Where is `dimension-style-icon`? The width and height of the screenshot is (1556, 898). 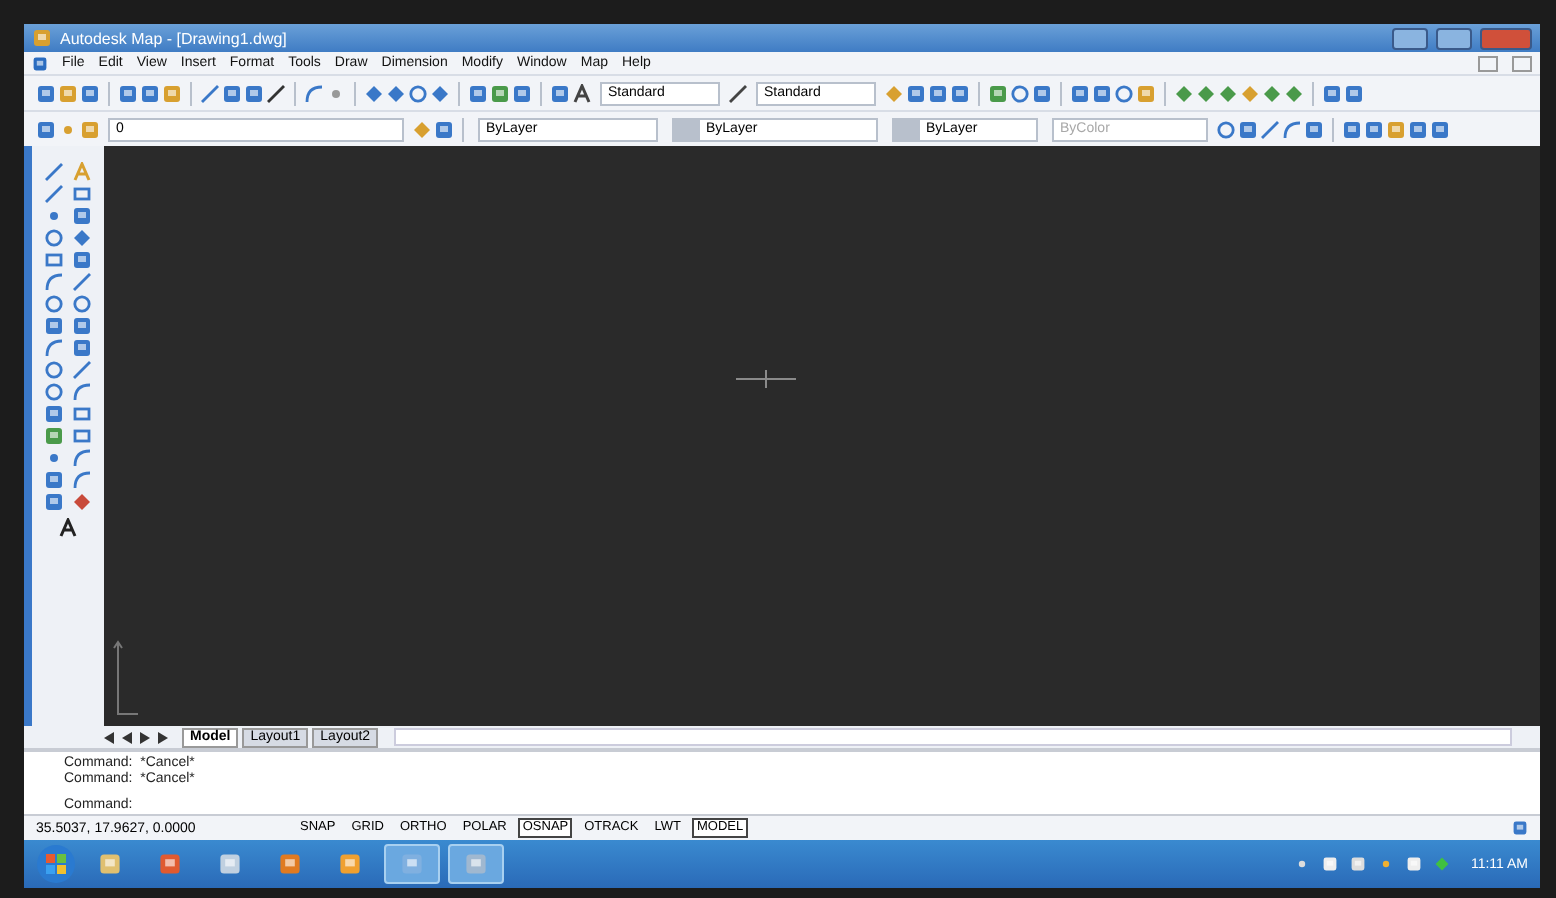
dimension-style-icon is located at coordinates (738, 93).